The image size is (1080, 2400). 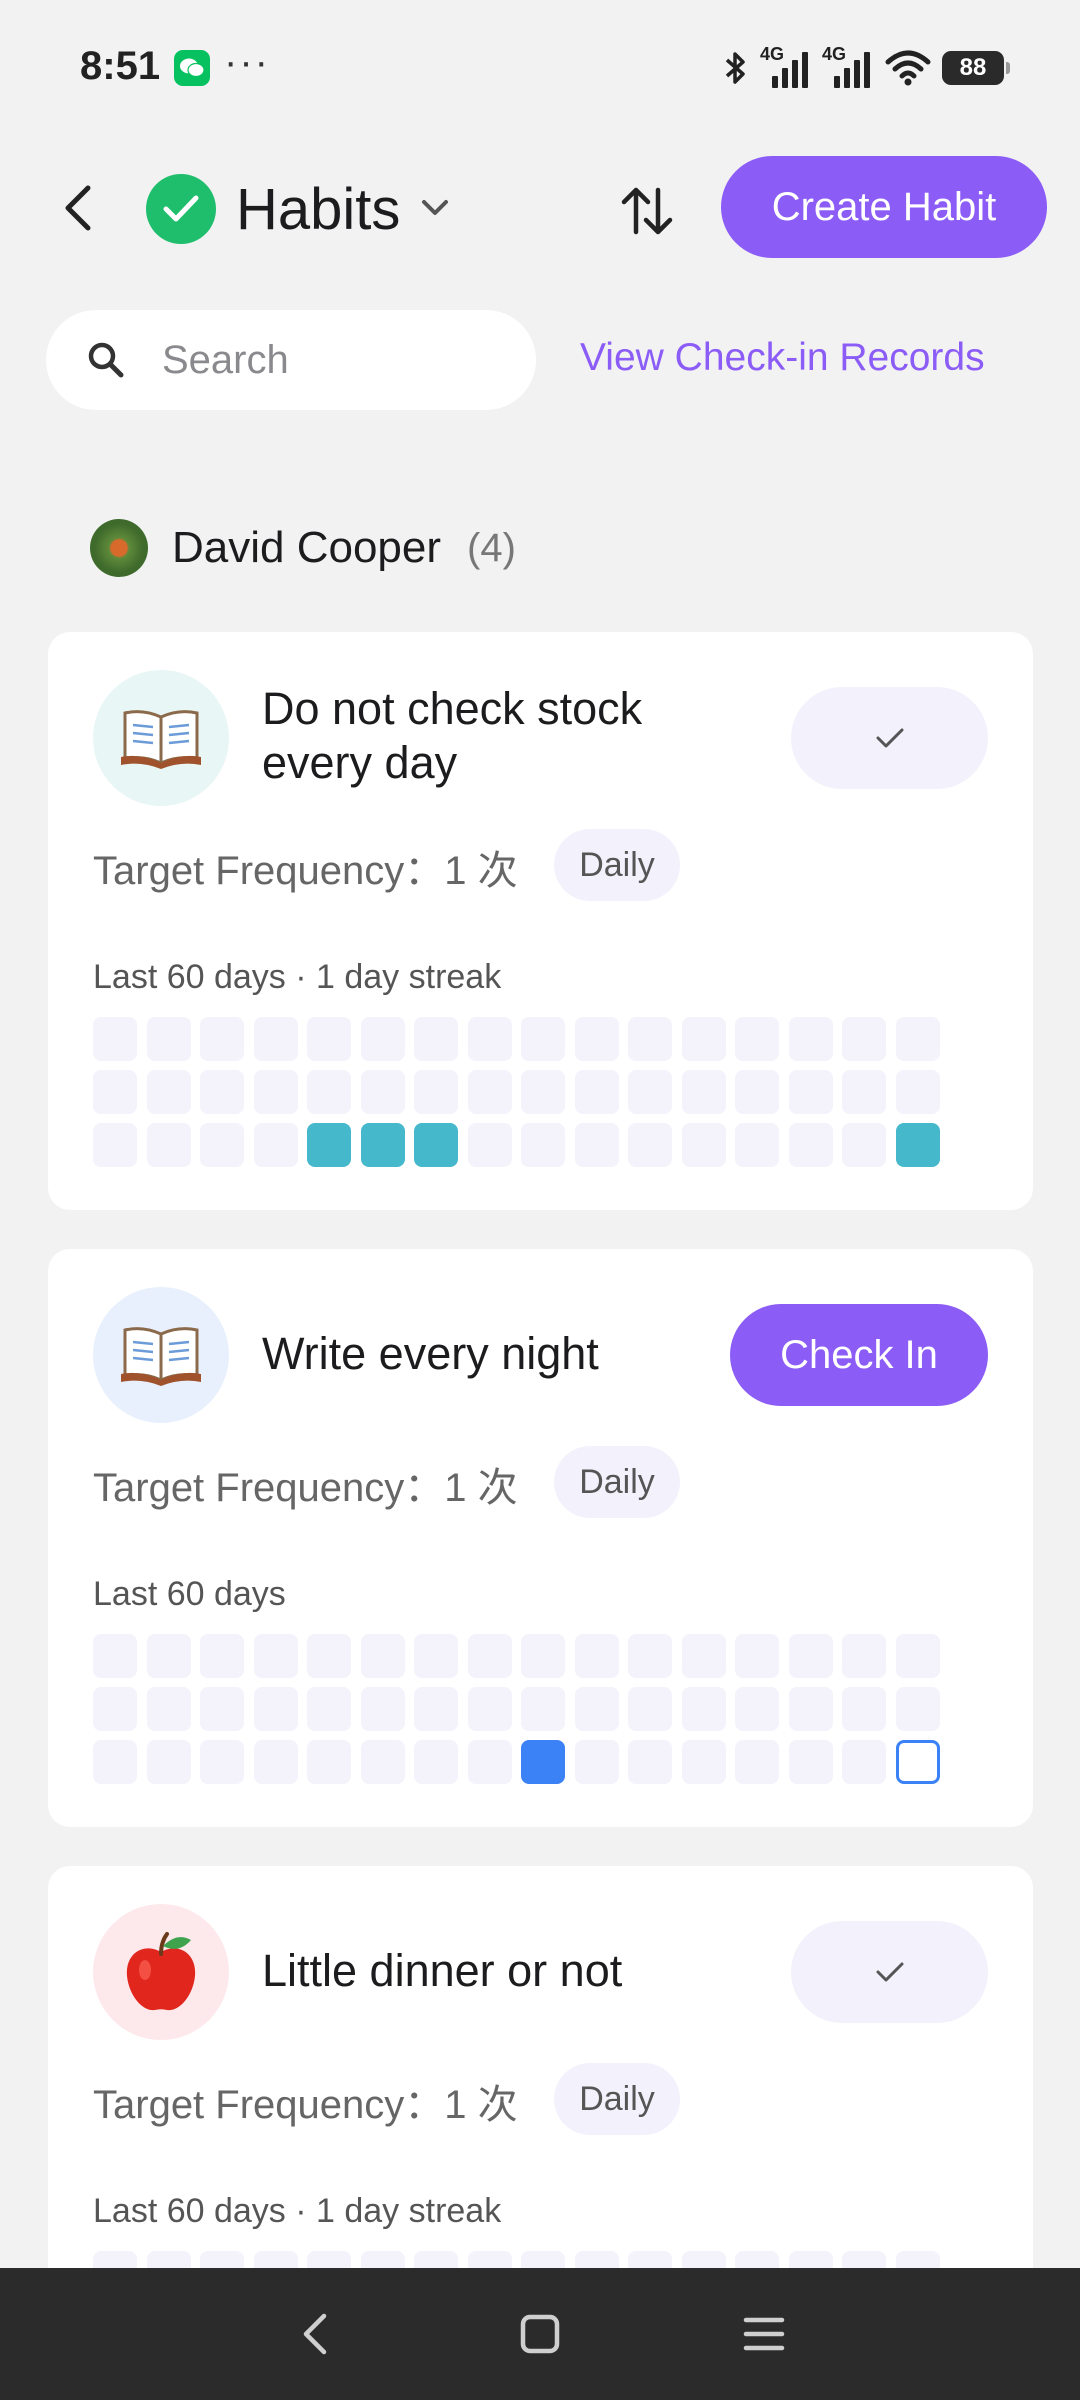 I want to click on wifi-icon, so click(x=908, y=68).